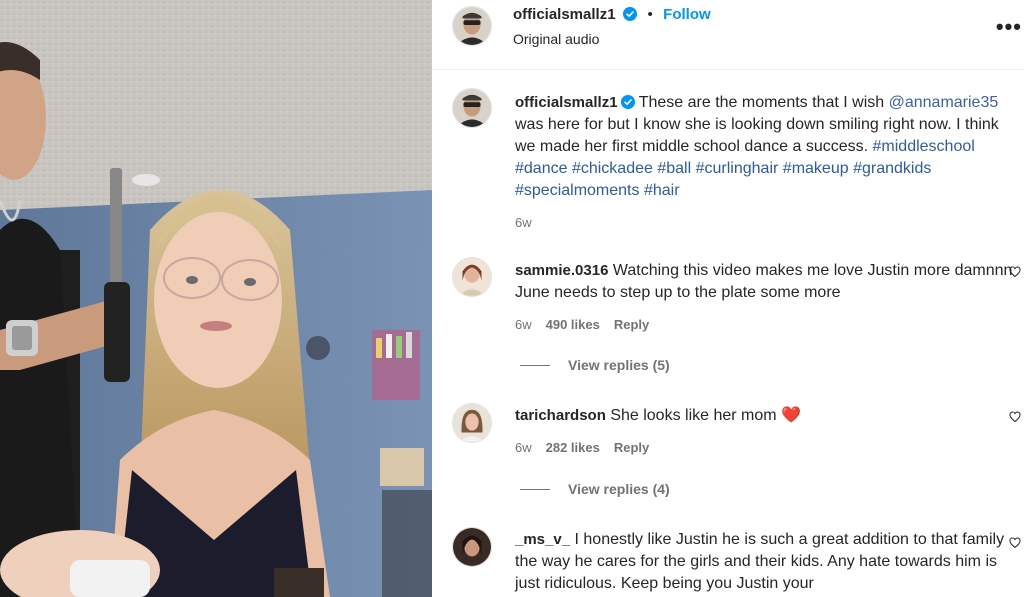  What do you see at coordinates (737, 168) in the screenshot?
I see `hashtag: #curlinghair` at bounding box center [737, 168].